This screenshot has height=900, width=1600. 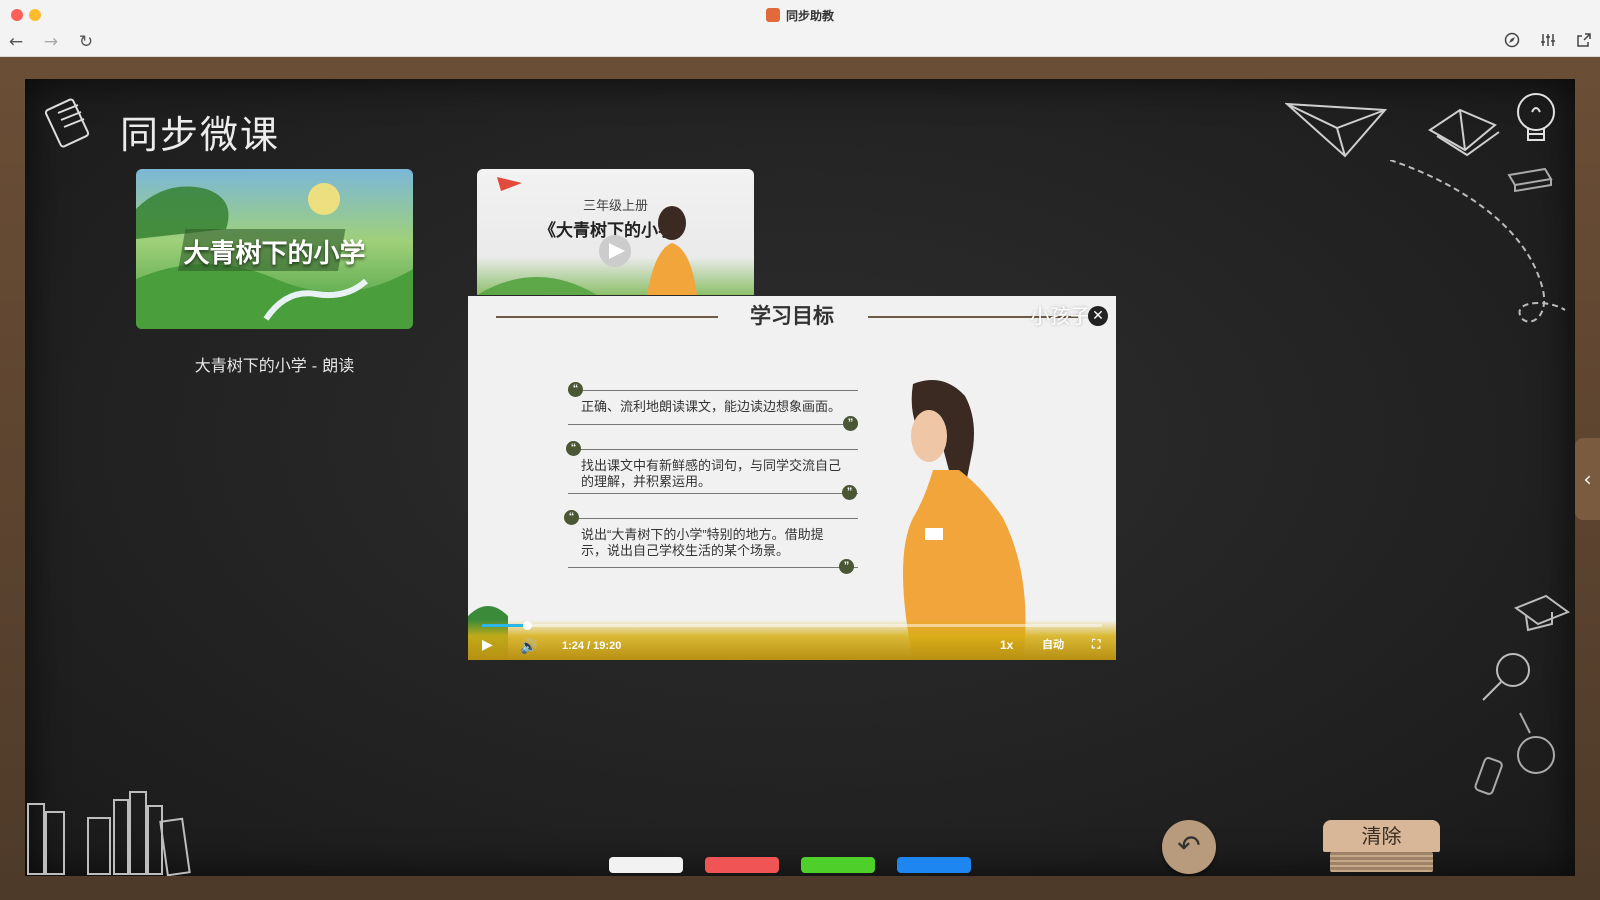 What do you see at coordinates (1514, 753) in the screenshot?
I see `lab-flask-icon` at bounding box center [1514, 753].